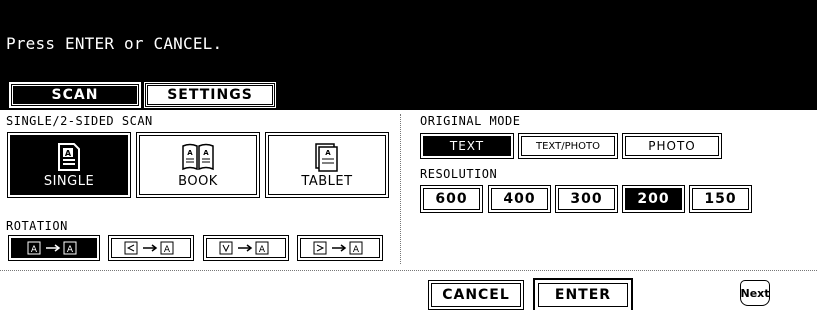  I want to click on single-page-icon: A, so click(69, 157).